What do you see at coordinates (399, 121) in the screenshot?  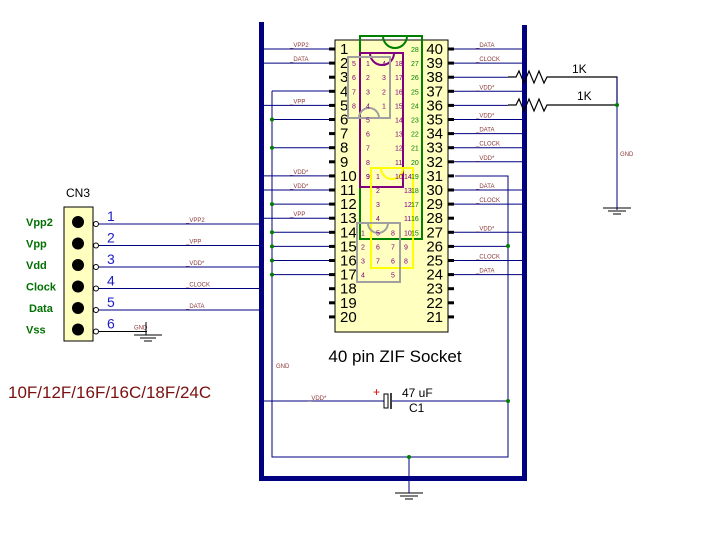 I see `footprint-pin-label: 14` at bounding box center [399, 121].